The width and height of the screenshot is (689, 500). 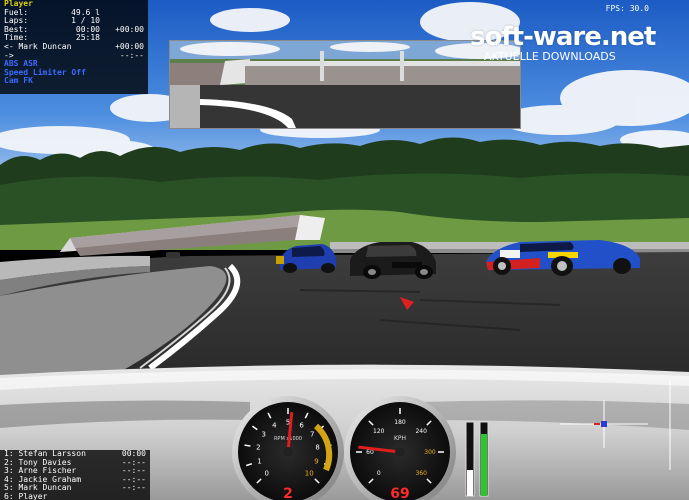 I want to click on gauge-tick-label: 3, so click(x=263, y=435).